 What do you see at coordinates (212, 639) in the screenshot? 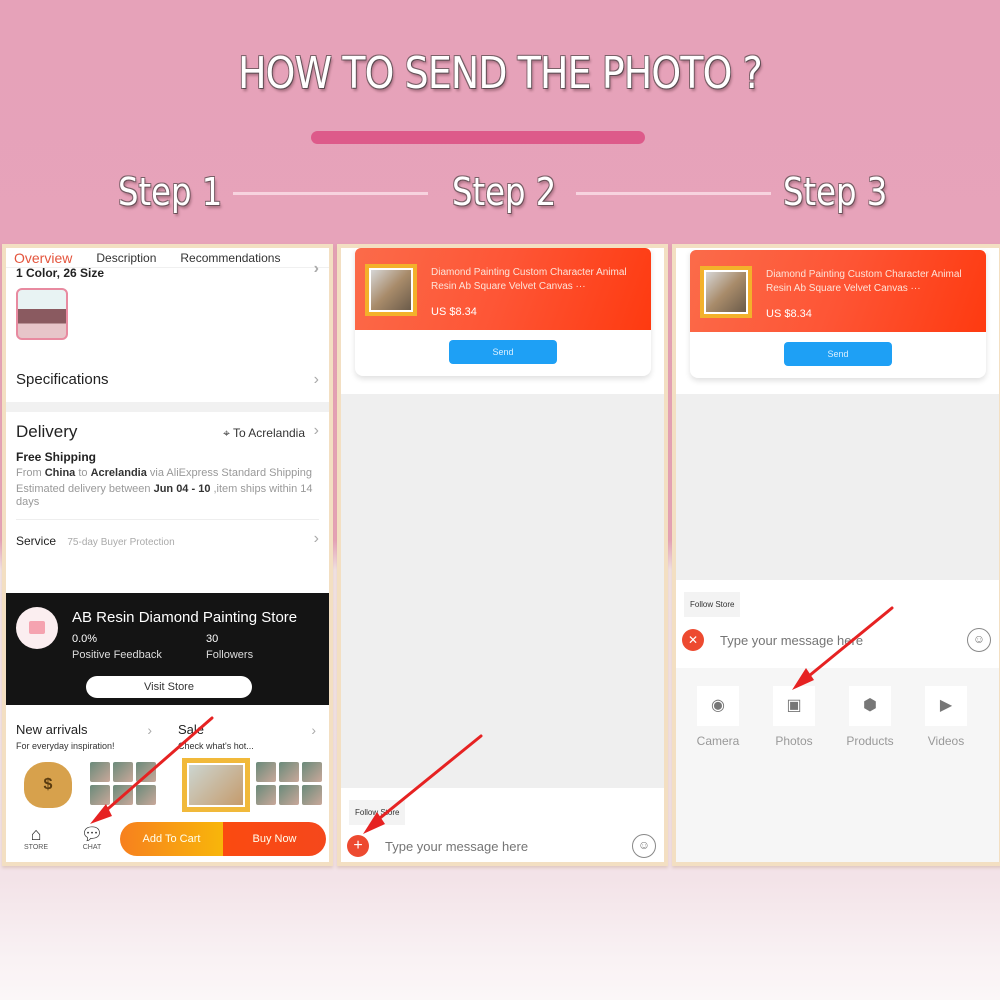
I see `followers-value: 30` at bounding box center [212, 639].